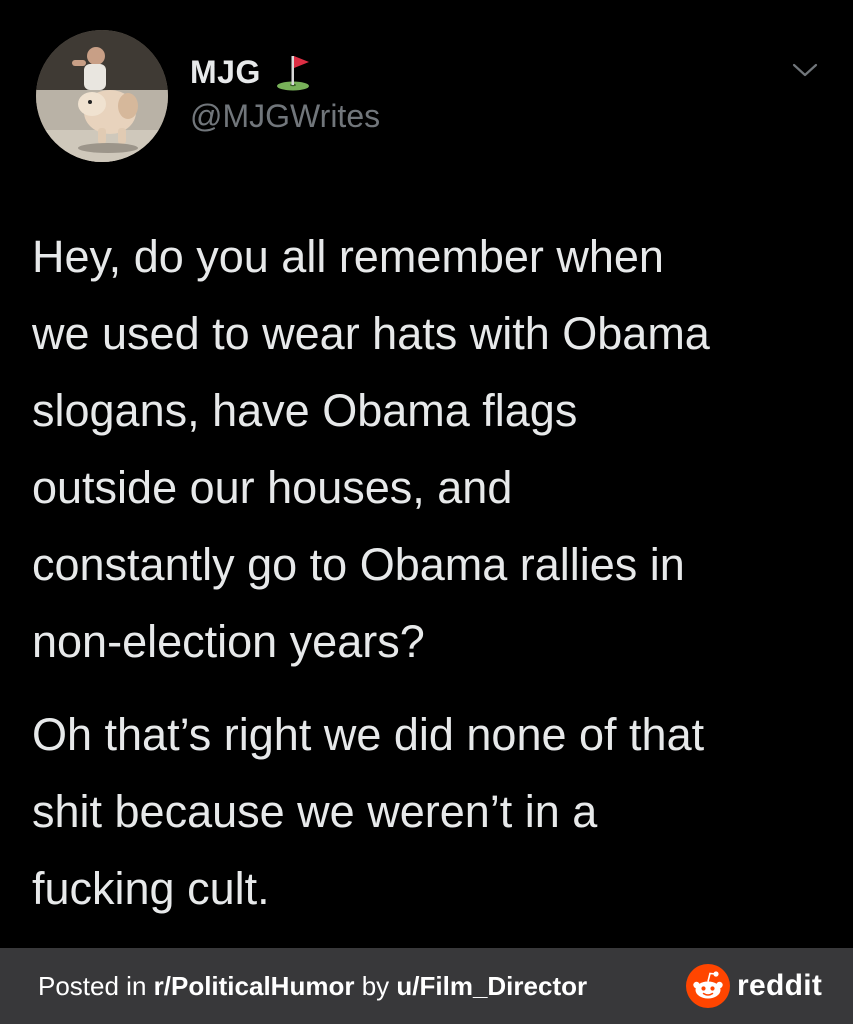 The width and height of the screenshot is (853, 1024). I want to click on tweet-line: Hey, do you all remember when, so click(348, 256).